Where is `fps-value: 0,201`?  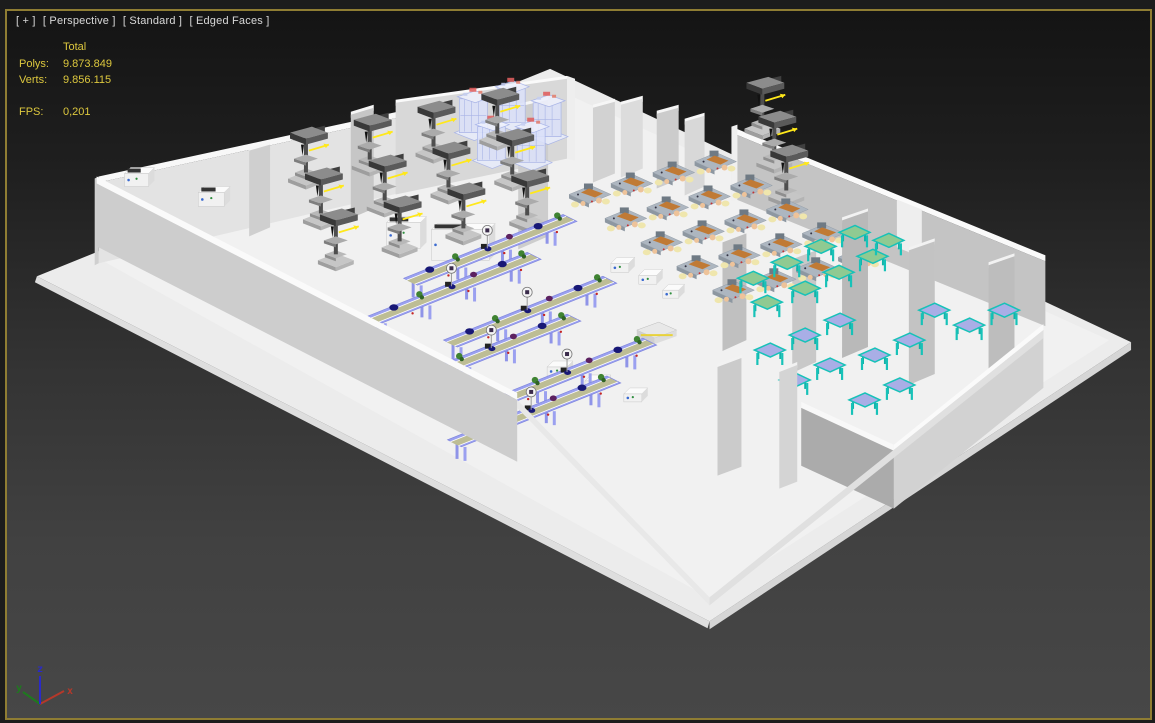 fps-value: 0,201 is located at coordinates (77, 112).